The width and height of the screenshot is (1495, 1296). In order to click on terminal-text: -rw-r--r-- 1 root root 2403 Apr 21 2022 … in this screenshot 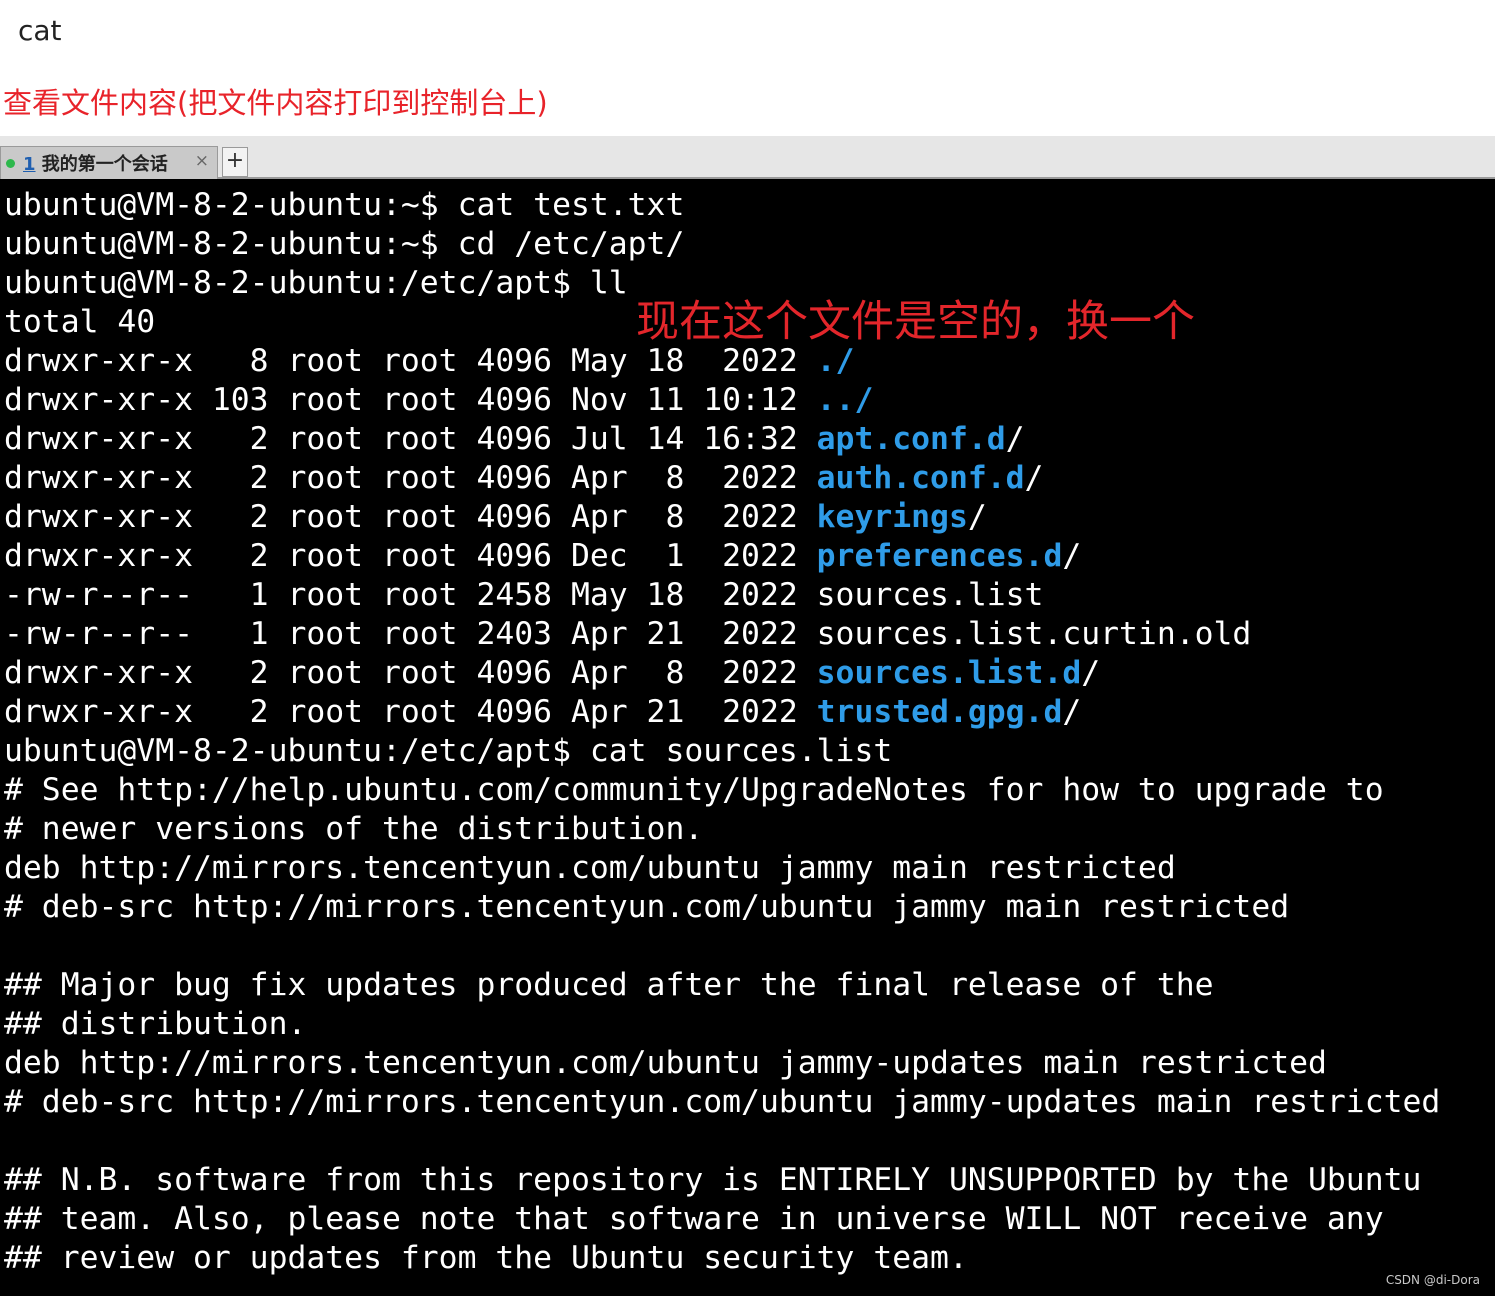, I will do `click(628, 634)`.